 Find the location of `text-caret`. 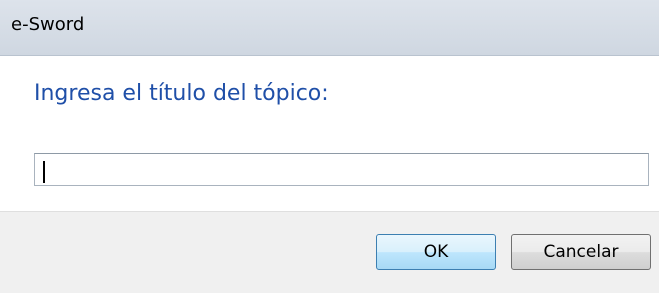

text-caret is located at coordinates (44, 172).